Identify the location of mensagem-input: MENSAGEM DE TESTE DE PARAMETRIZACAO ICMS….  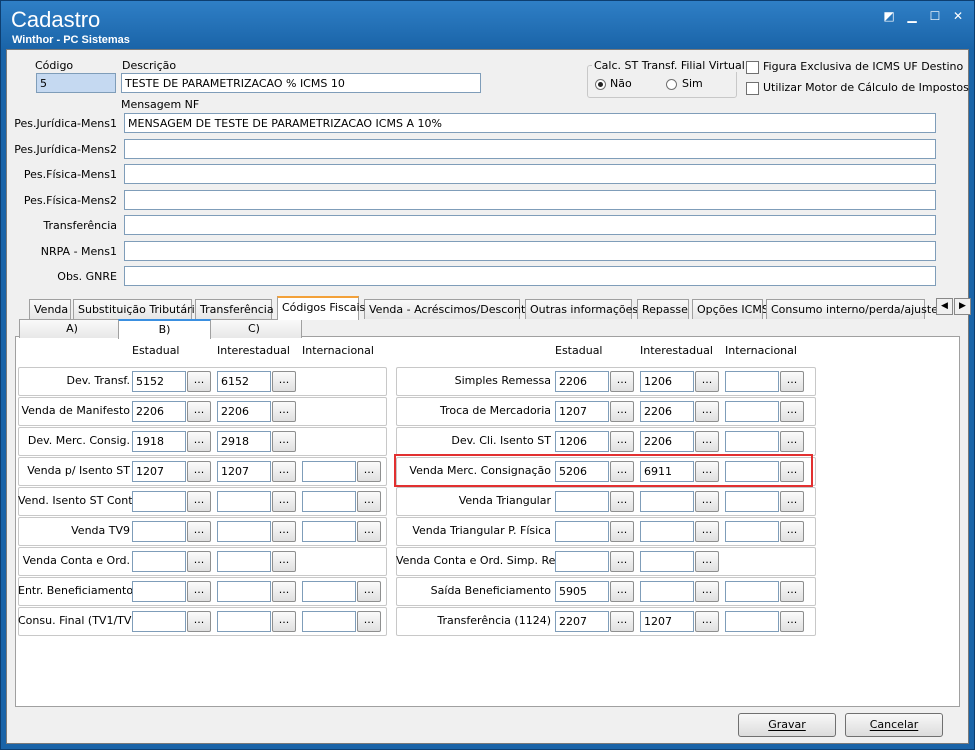
(530, 123).